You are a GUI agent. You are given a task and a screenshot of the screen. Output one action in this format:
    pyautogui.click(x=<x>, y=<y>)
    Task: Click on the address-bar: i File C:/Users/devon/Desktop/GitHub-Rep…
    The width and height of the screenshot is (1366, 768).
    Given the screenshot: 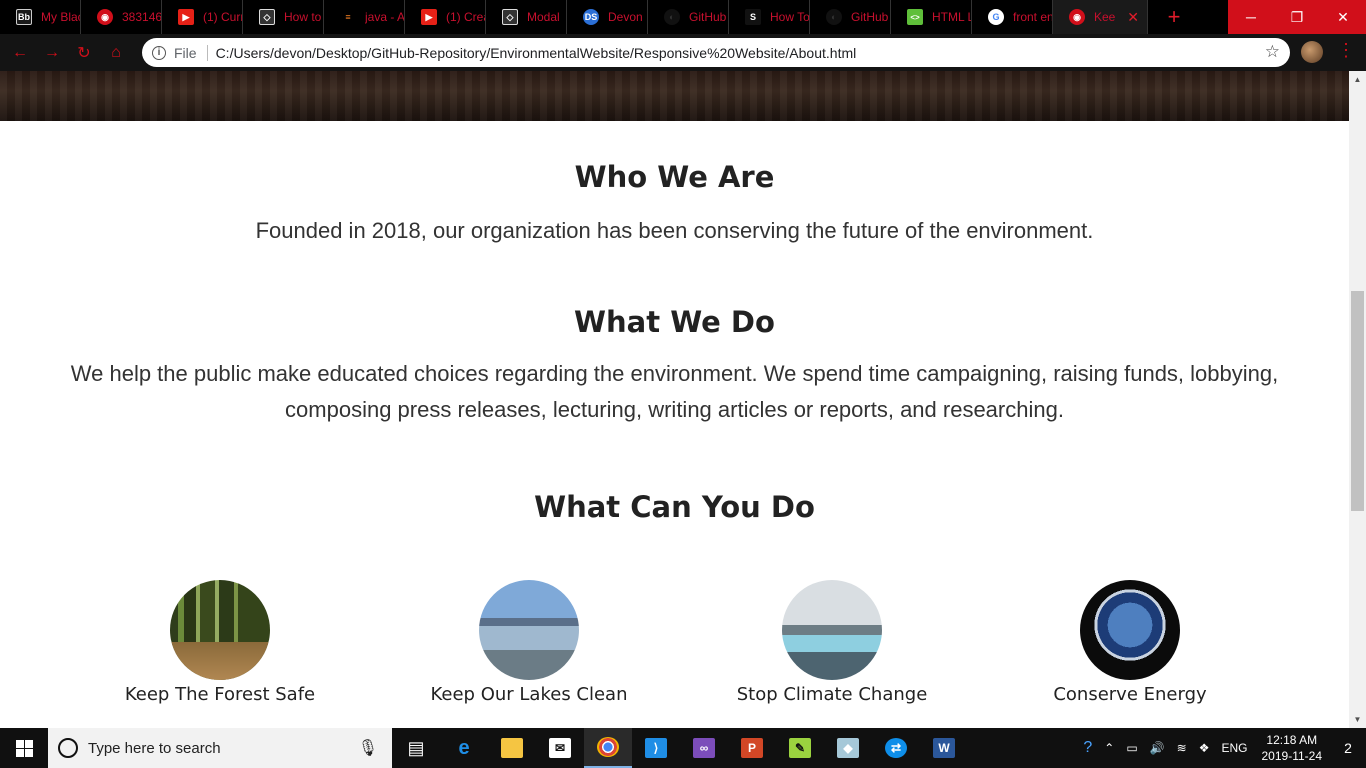 What is the action you would take?
    pyautogui.click(x=716, y=52)
    